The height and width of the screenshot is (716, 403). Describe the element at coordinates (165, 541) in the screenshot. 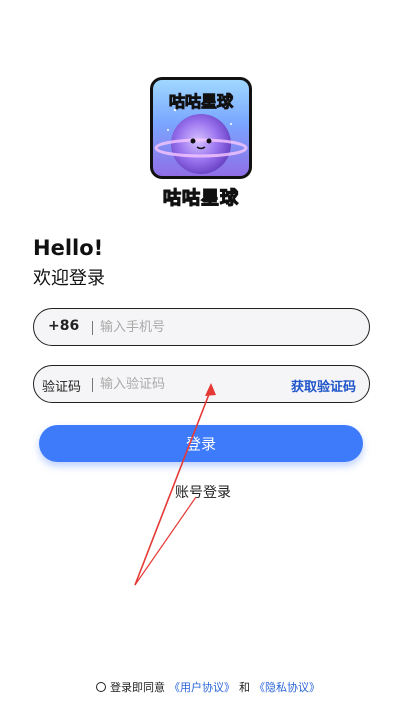

I see `annotation-pointer-line` at that location.